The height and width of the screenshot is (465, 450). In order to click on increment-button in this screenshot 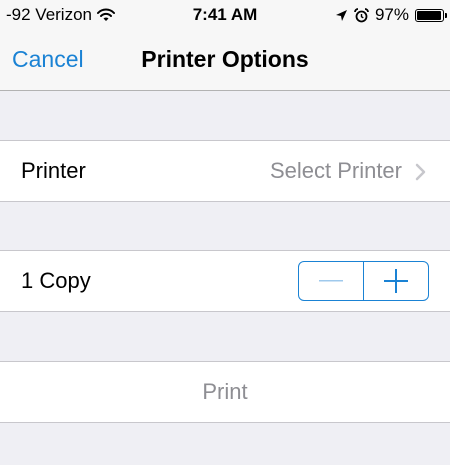, I will do `click(396, 281)`.